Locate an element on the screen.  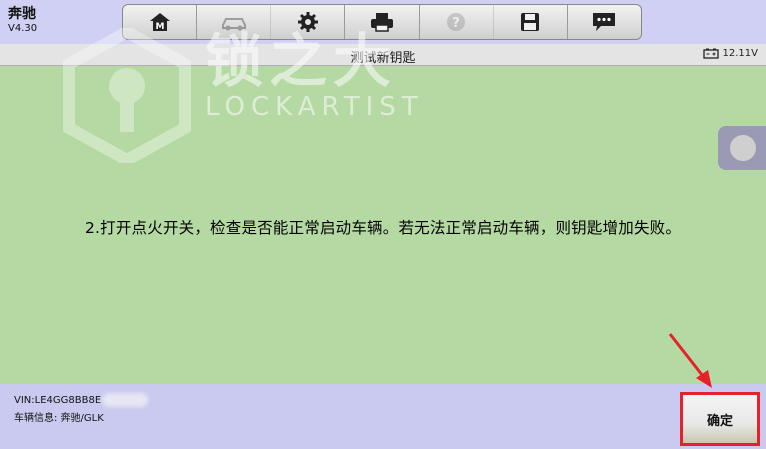
title-bar: 测试新钥匙 12.11V is located at coordinates (383, 55).